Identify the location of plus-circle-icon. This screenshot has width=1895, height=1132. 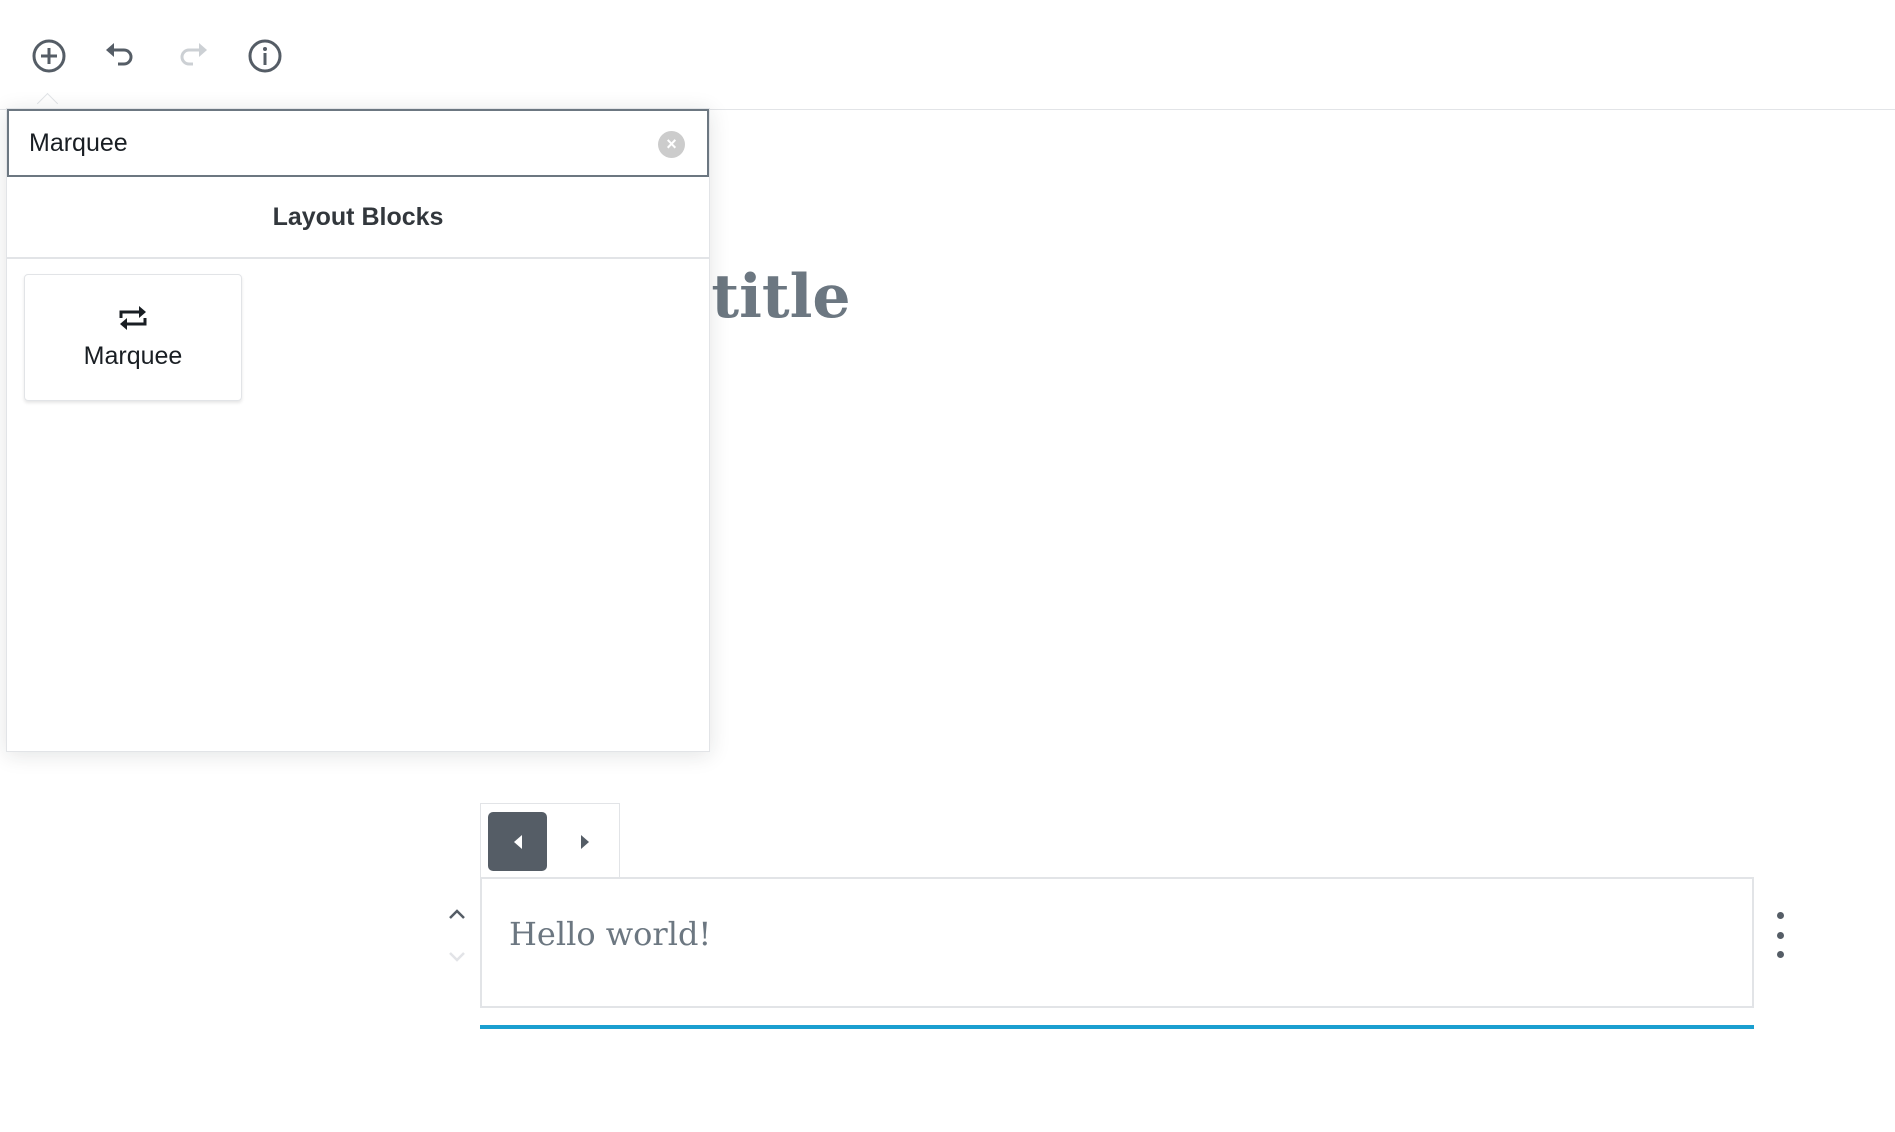
(49, 56).